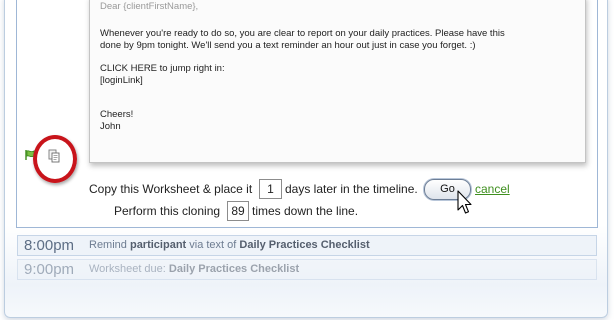 This screenshot has height=320, width=614. I want to click on timeline-description: Worksheet due: Daily Practices Checklist, so click(194, 269).